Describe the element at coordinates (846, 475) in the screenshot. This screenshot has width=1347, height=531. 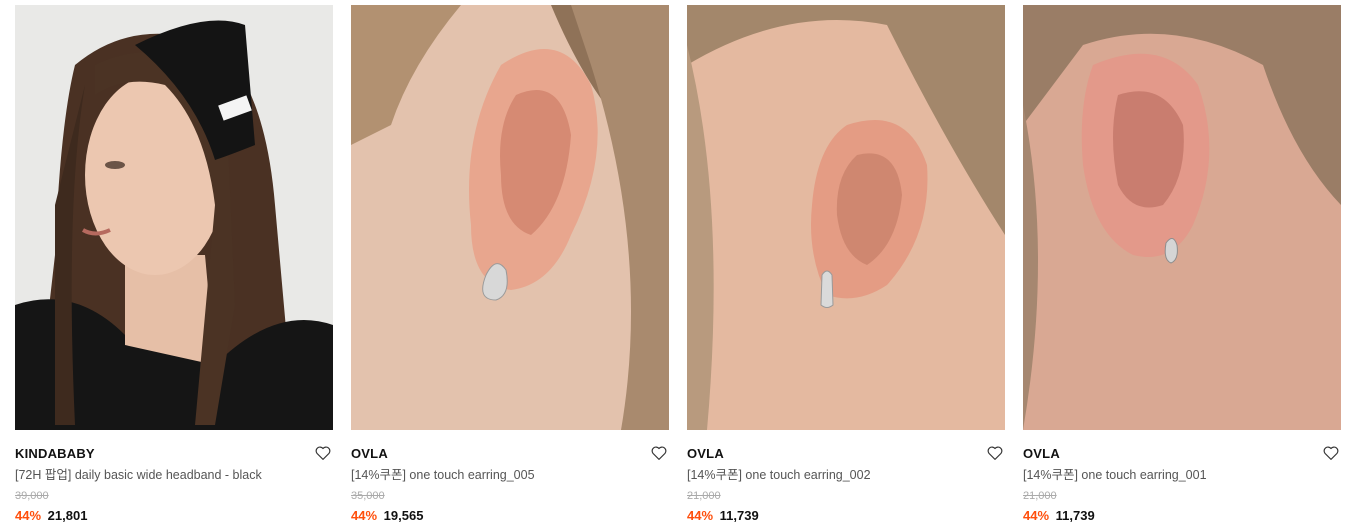
I see `product-name: [14%쿠폰] one touch earring_002` at that location.